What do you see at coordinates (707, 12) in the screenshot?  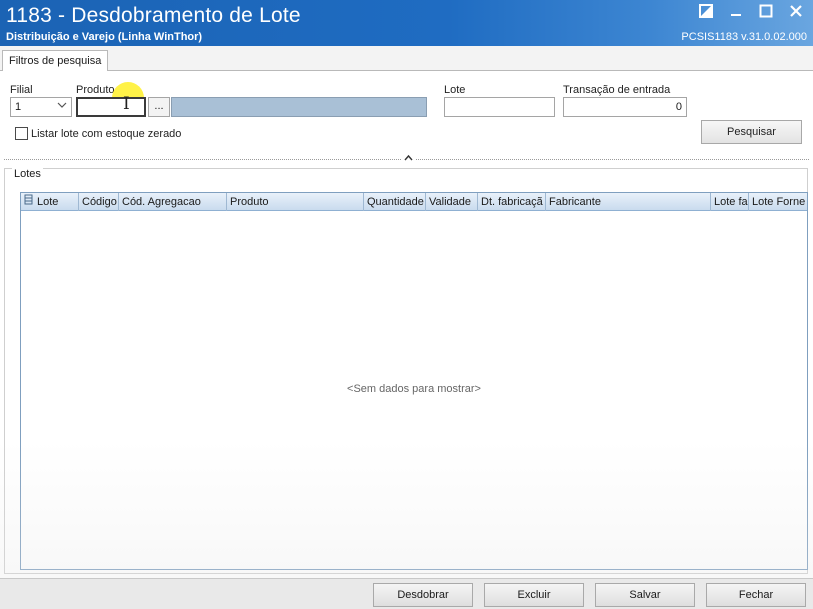 I see `restore-icon` at bounding box center [707, 12].